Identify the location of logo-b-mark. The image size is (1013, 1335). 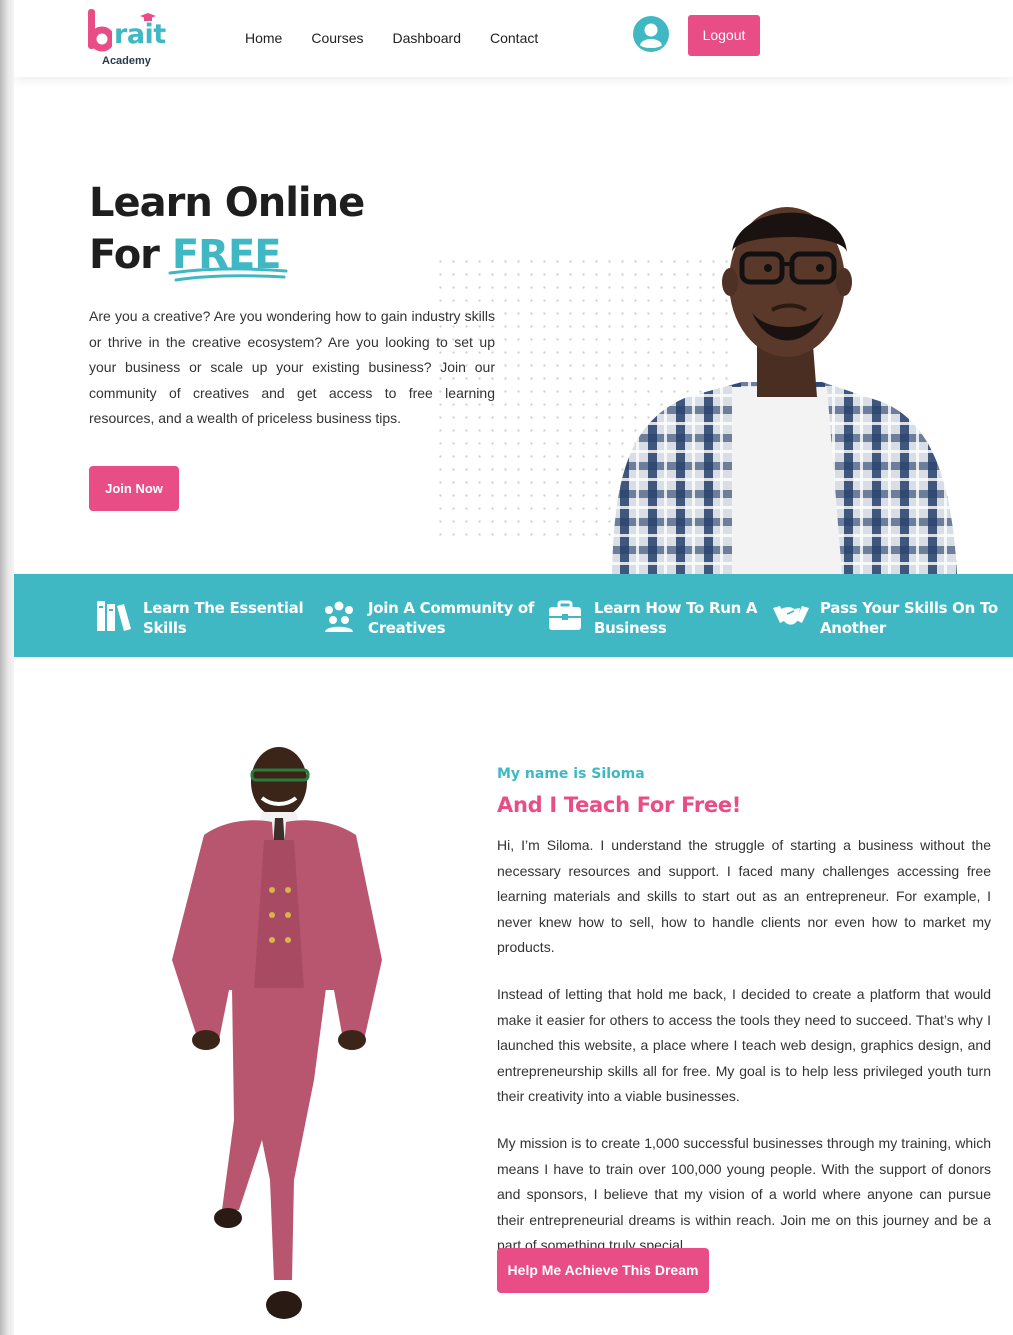
(100, 30).